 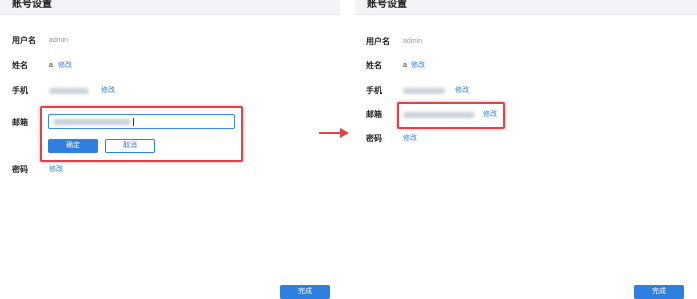 I want to click on left-name-label: 姓名, so click(x=20, y=65).